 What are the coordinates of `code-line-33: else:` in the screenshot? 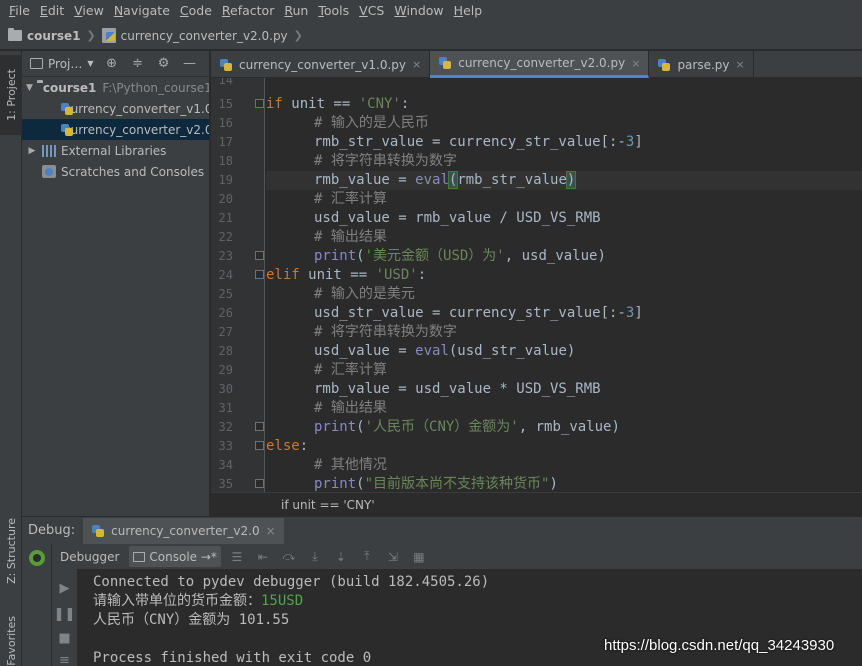 It's located at (287, 446).